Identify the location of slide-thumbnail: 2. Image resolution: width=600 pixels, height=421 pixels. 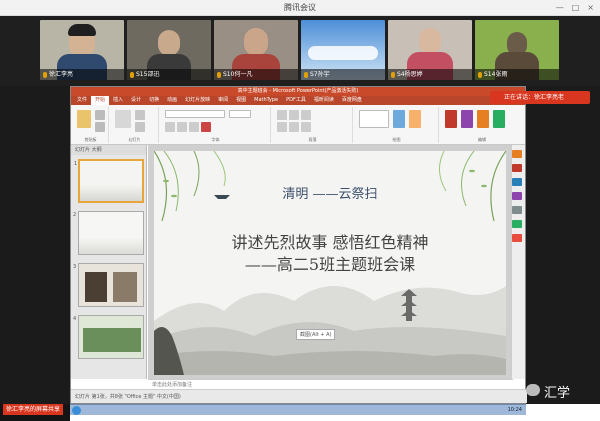
(108, 233).